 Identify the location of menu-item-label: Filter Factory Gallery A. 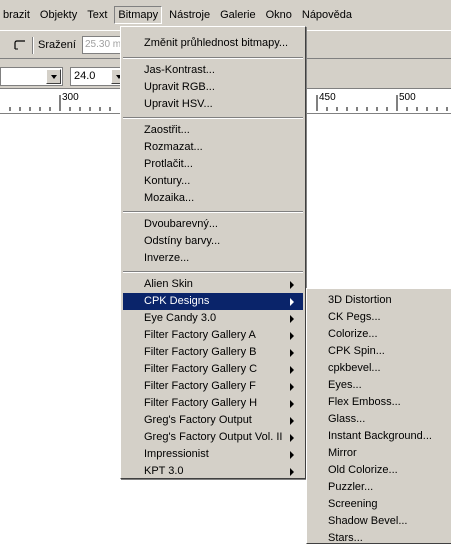
(200, 335).